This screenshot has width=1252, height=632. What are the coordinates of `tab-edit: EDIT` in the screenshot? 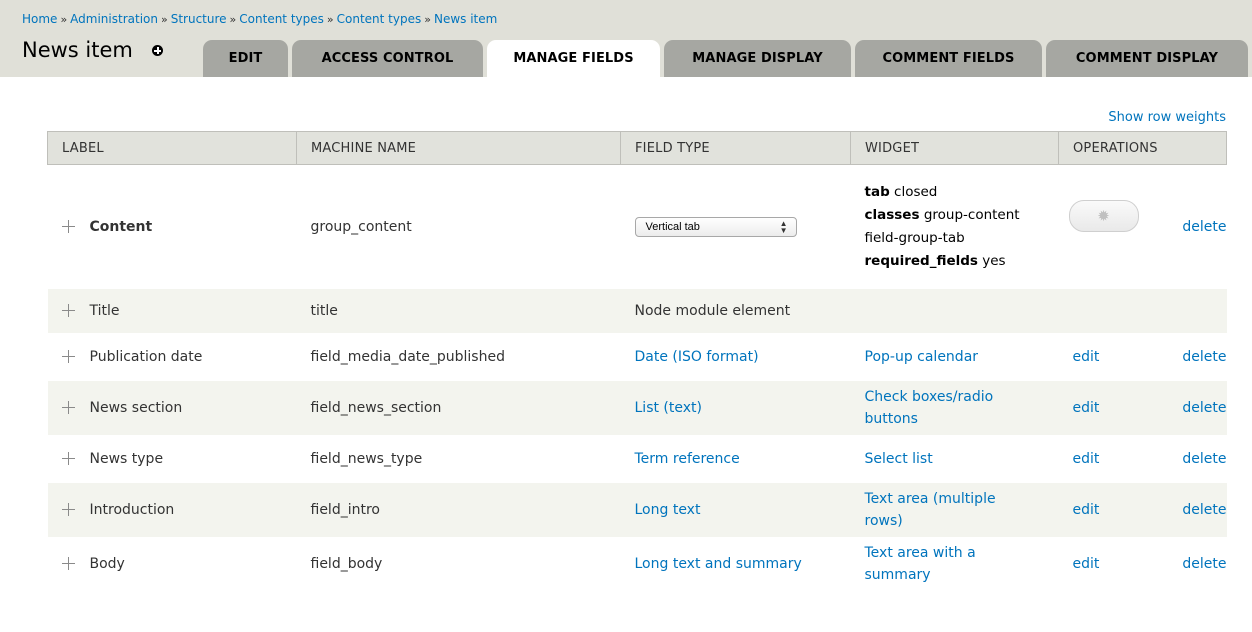 It's located at (245, 58).